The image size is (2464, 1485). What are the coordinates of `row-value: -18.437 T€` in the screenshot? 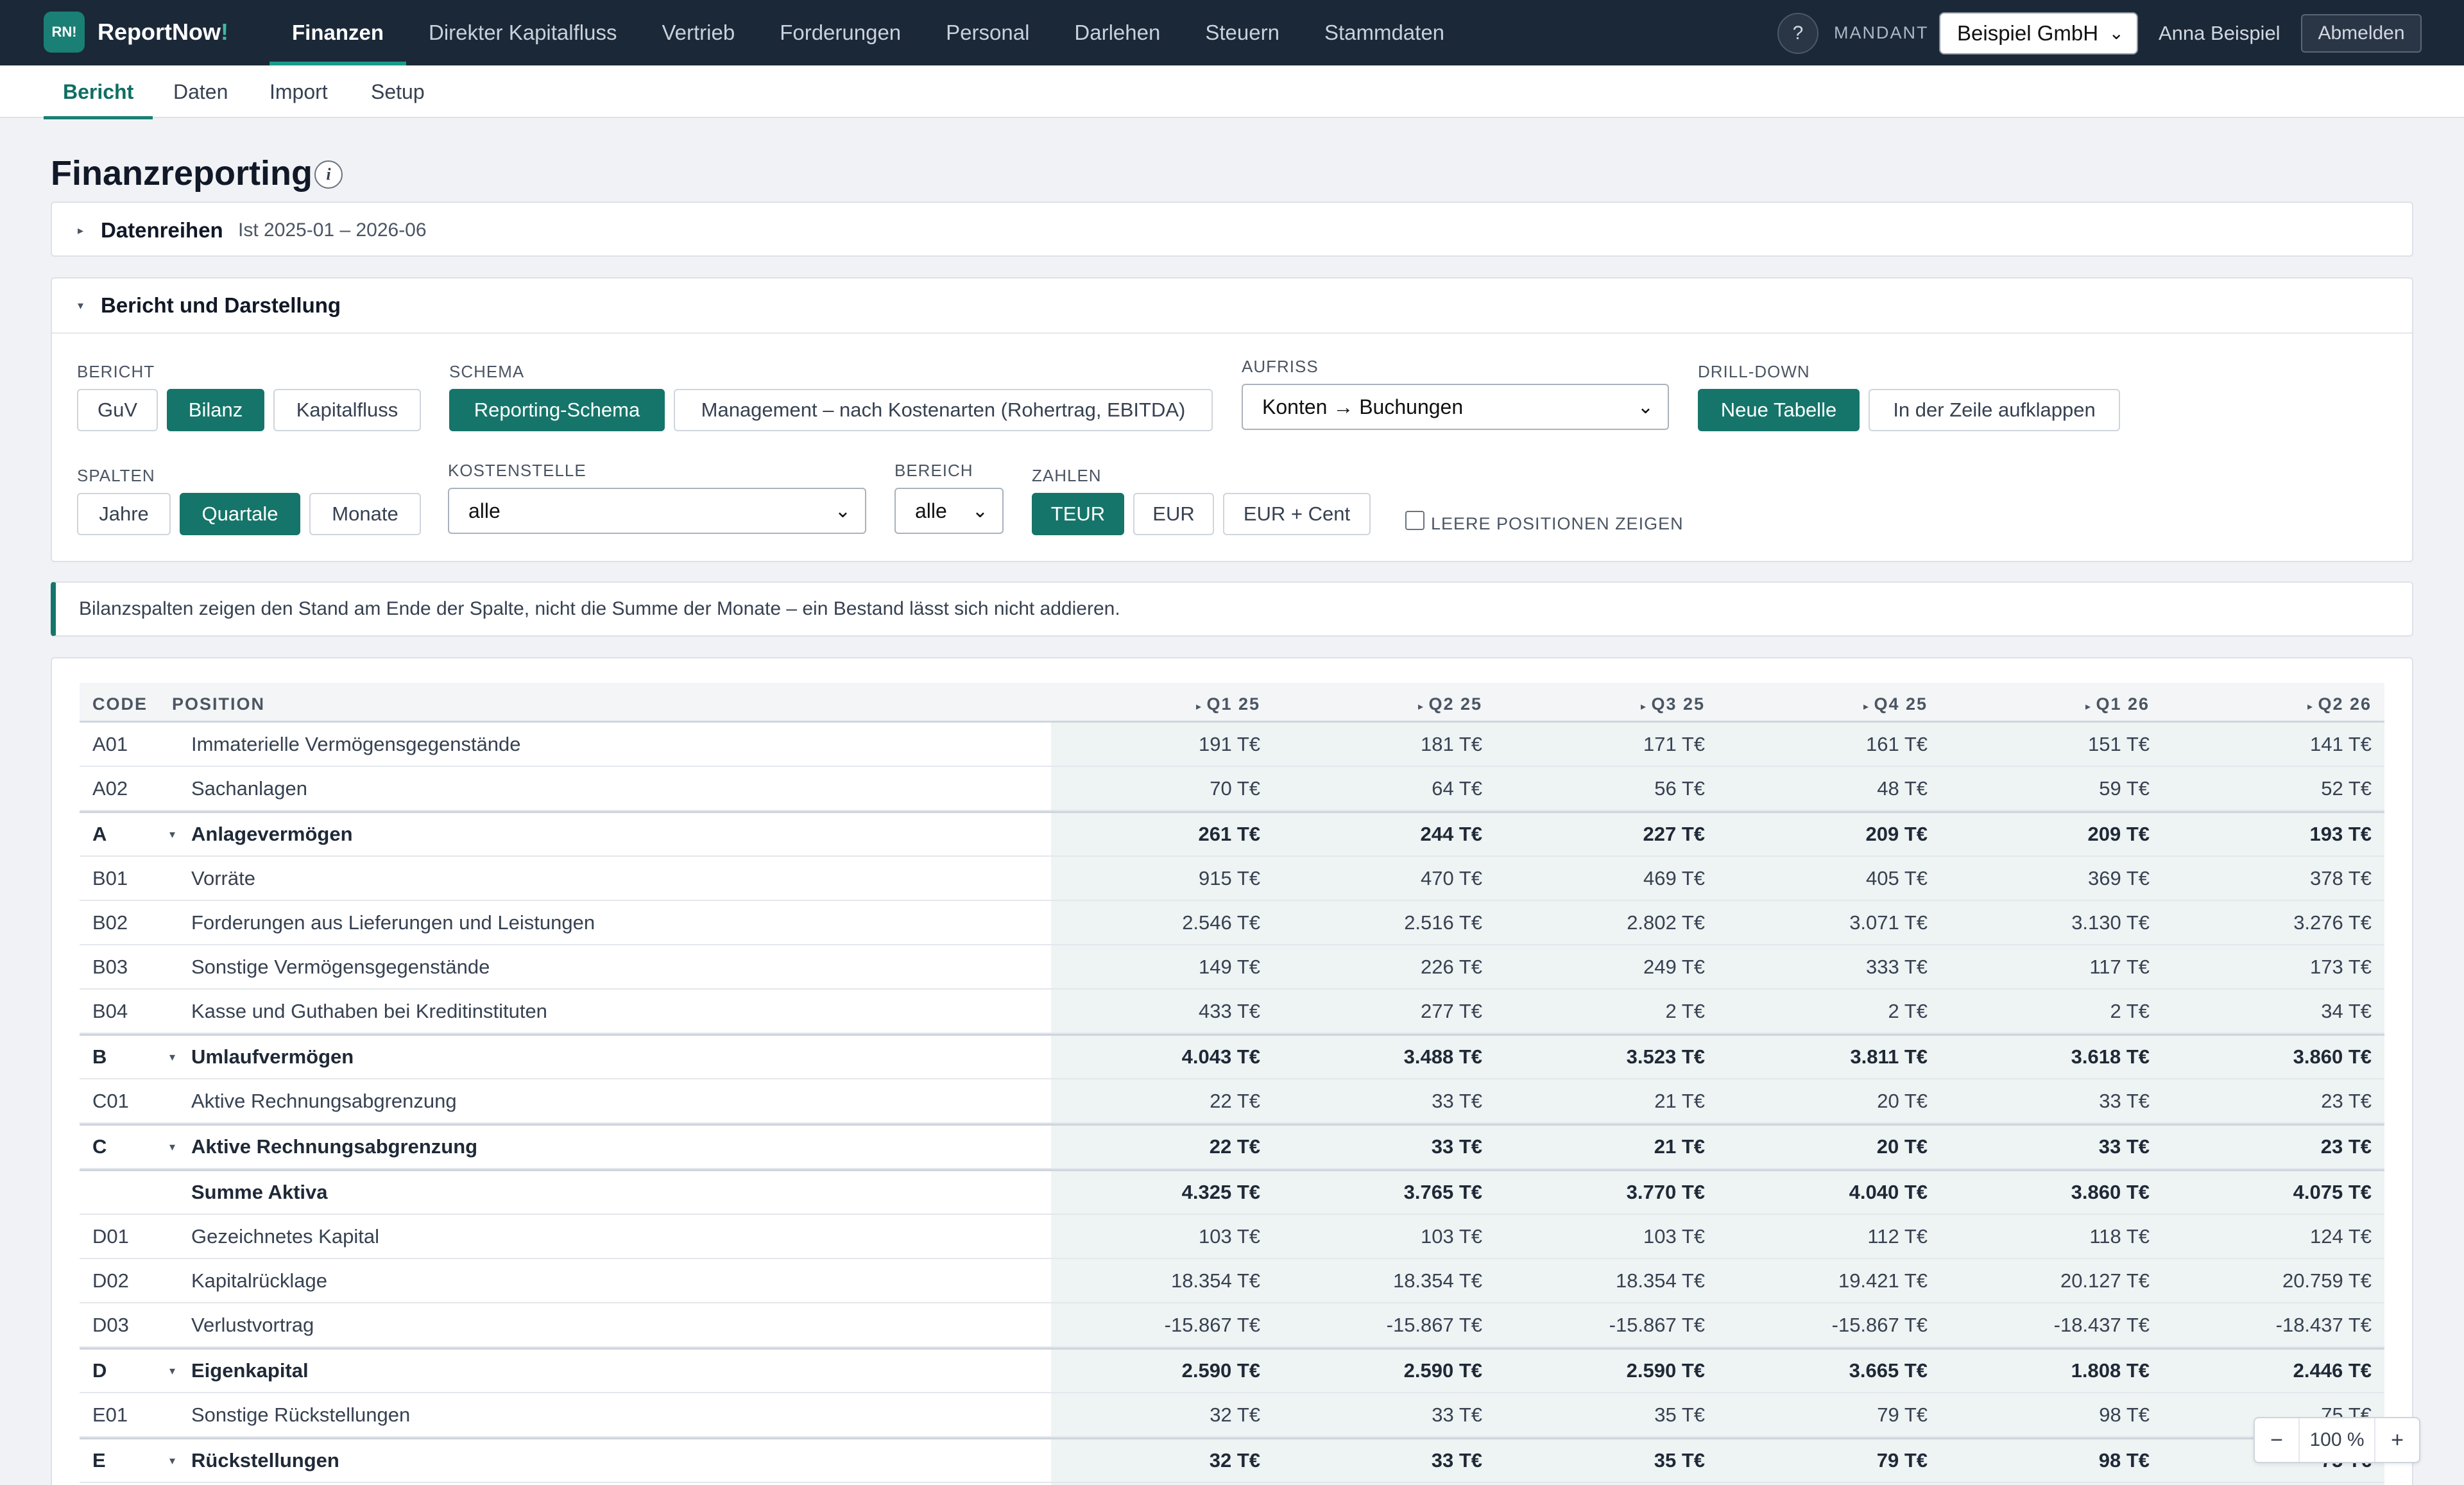 It's located at (2047, 1324).